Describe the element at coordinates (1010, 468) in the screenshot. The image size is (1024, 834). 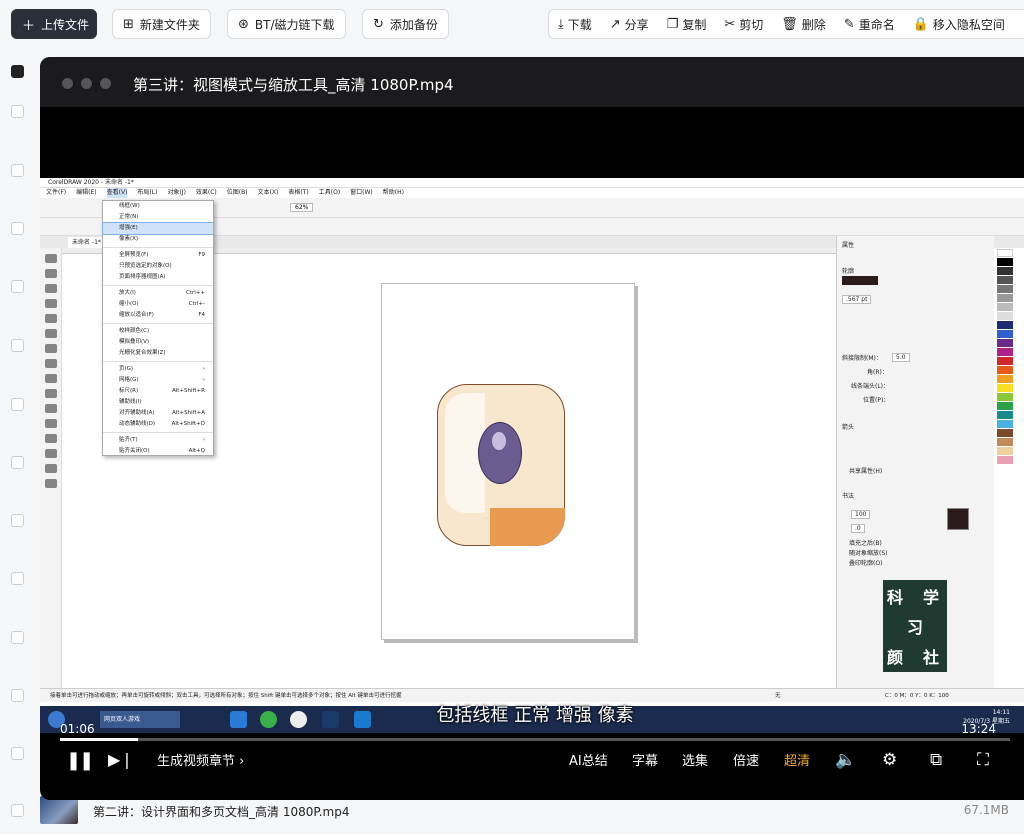
I see `color-palette` at that location.